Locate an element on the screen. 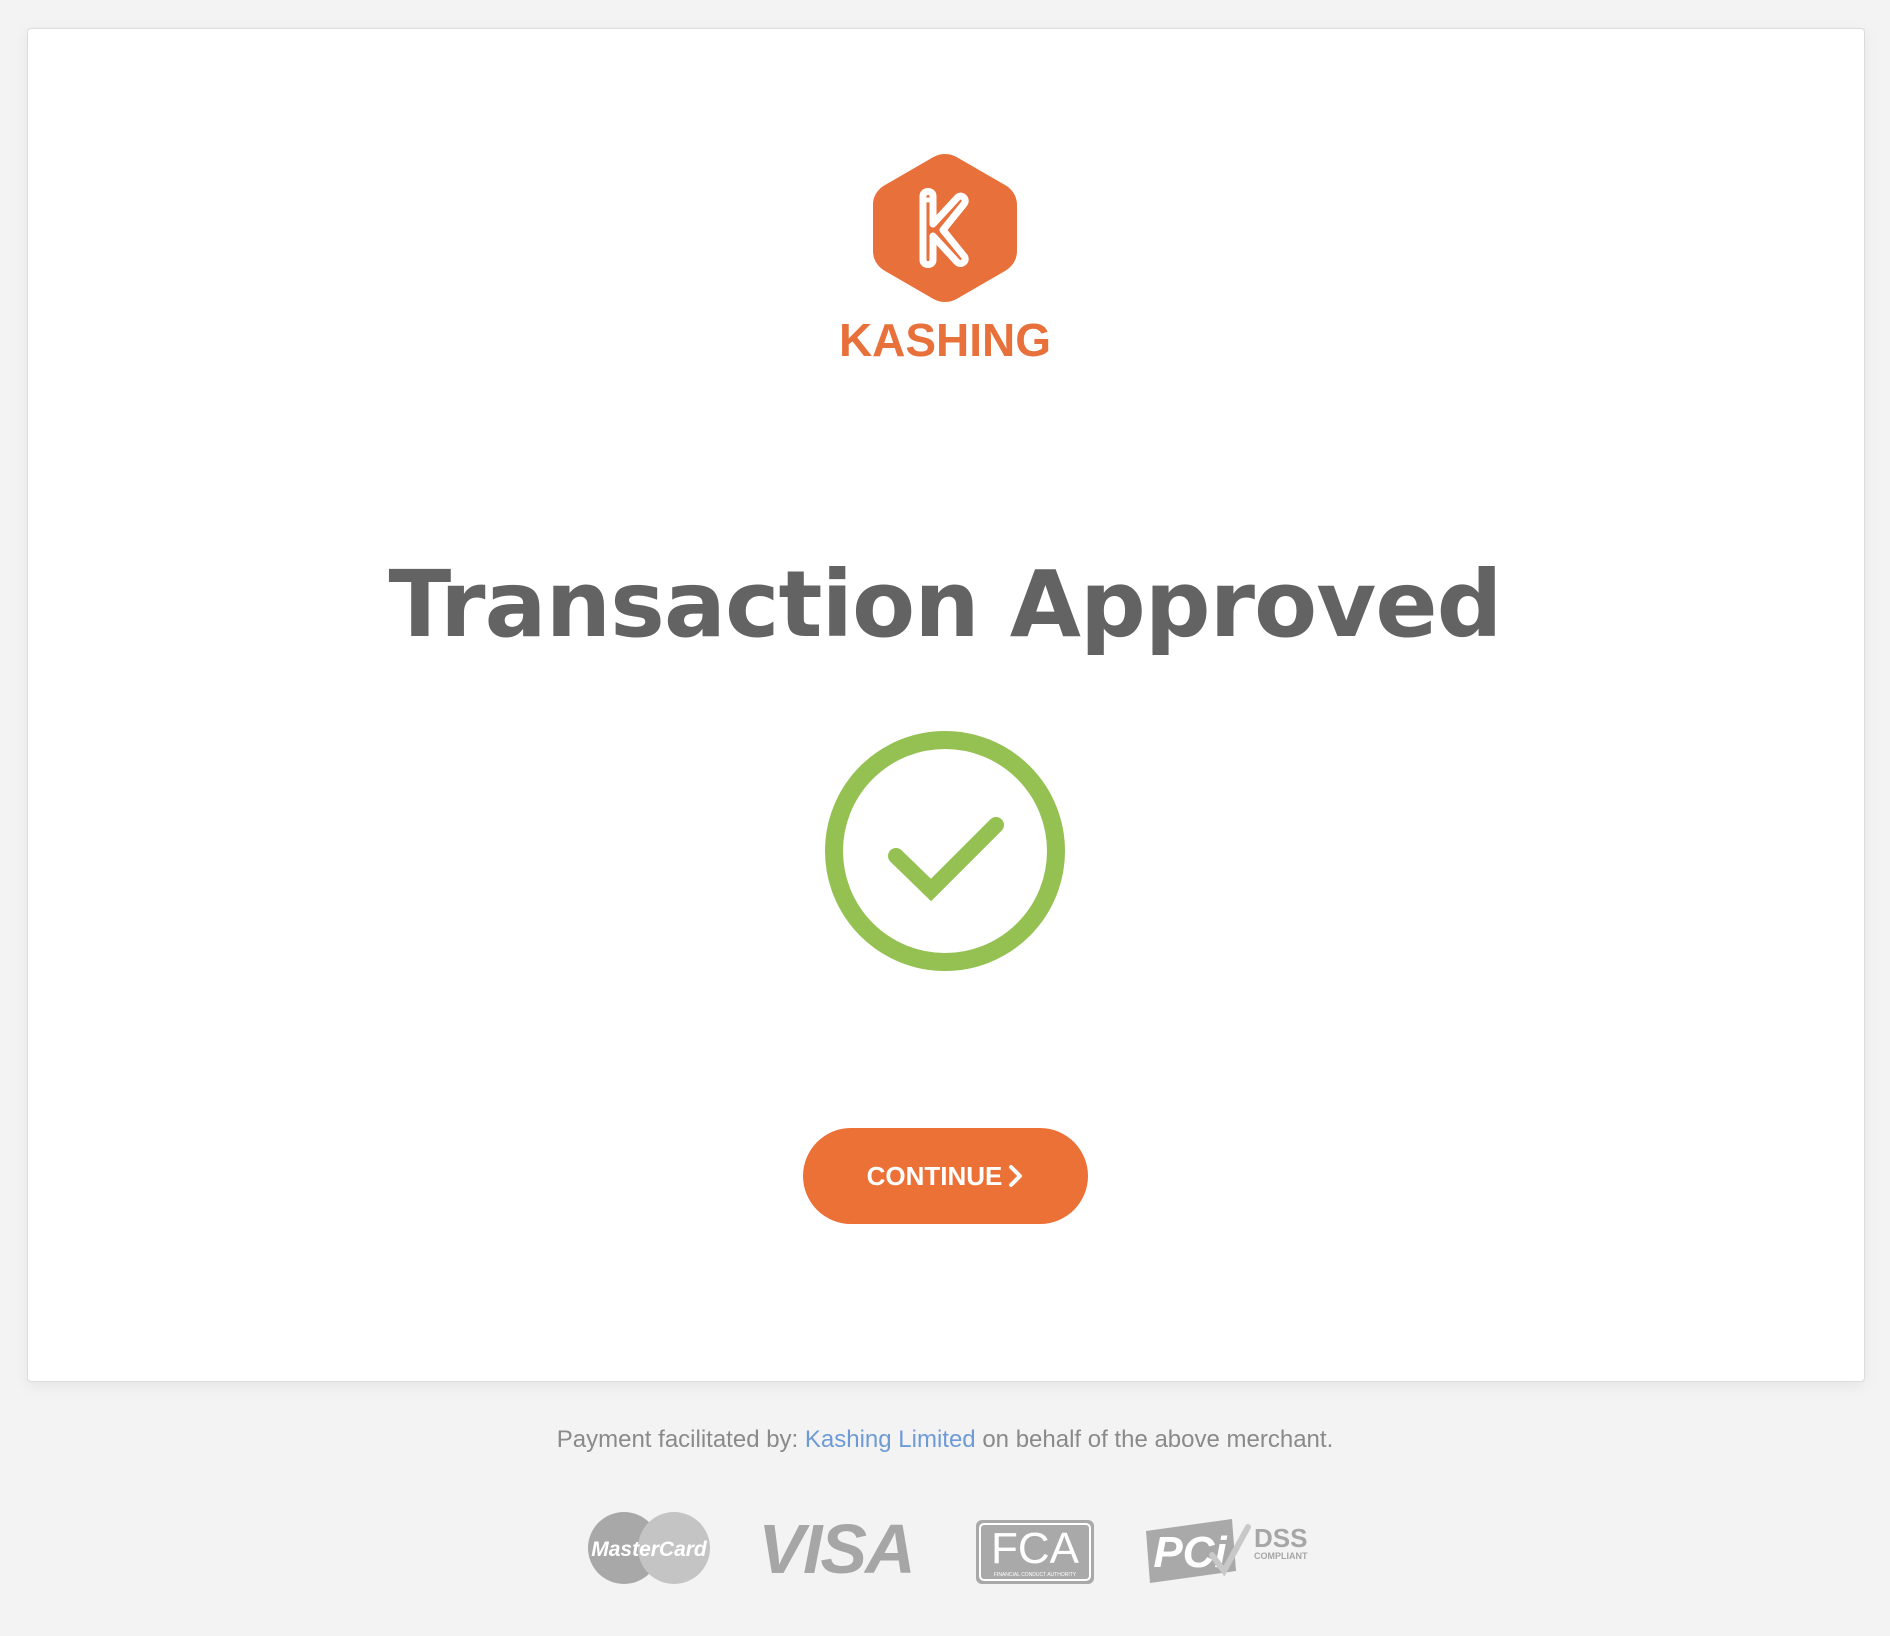 The image size is (1890, 1636). visa-badge-icon: VISA is located at coordinates (836, 1549).